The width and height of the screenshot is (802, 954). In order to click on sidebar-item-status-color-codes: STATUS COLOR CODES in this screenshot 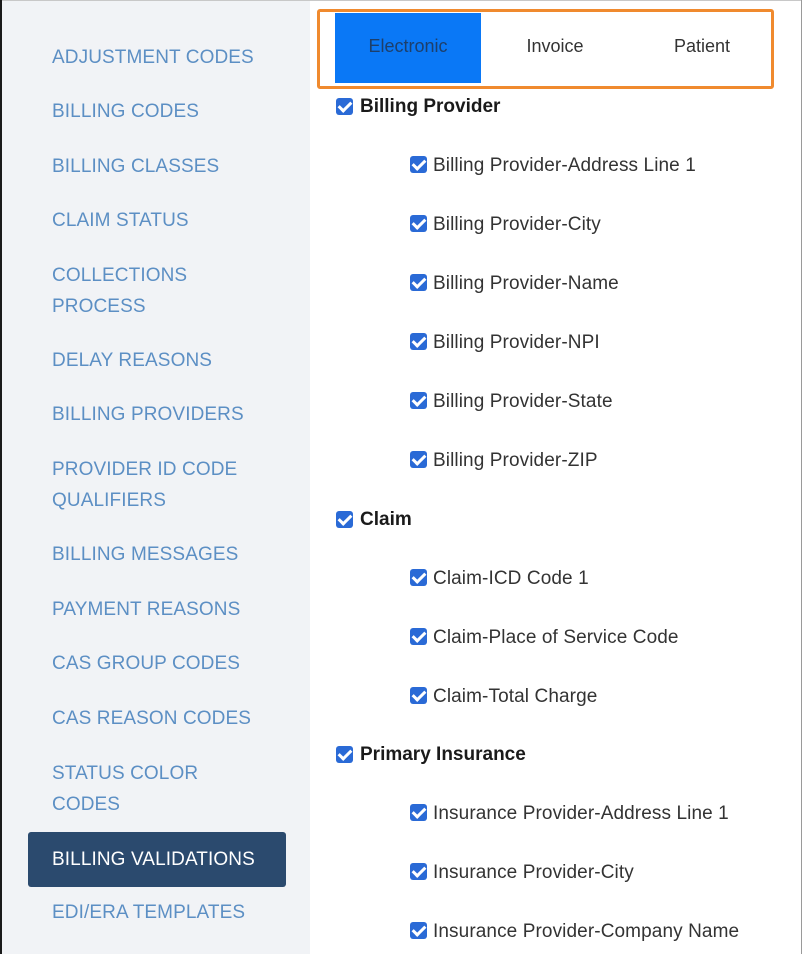, I will do `click(137, 789)`.